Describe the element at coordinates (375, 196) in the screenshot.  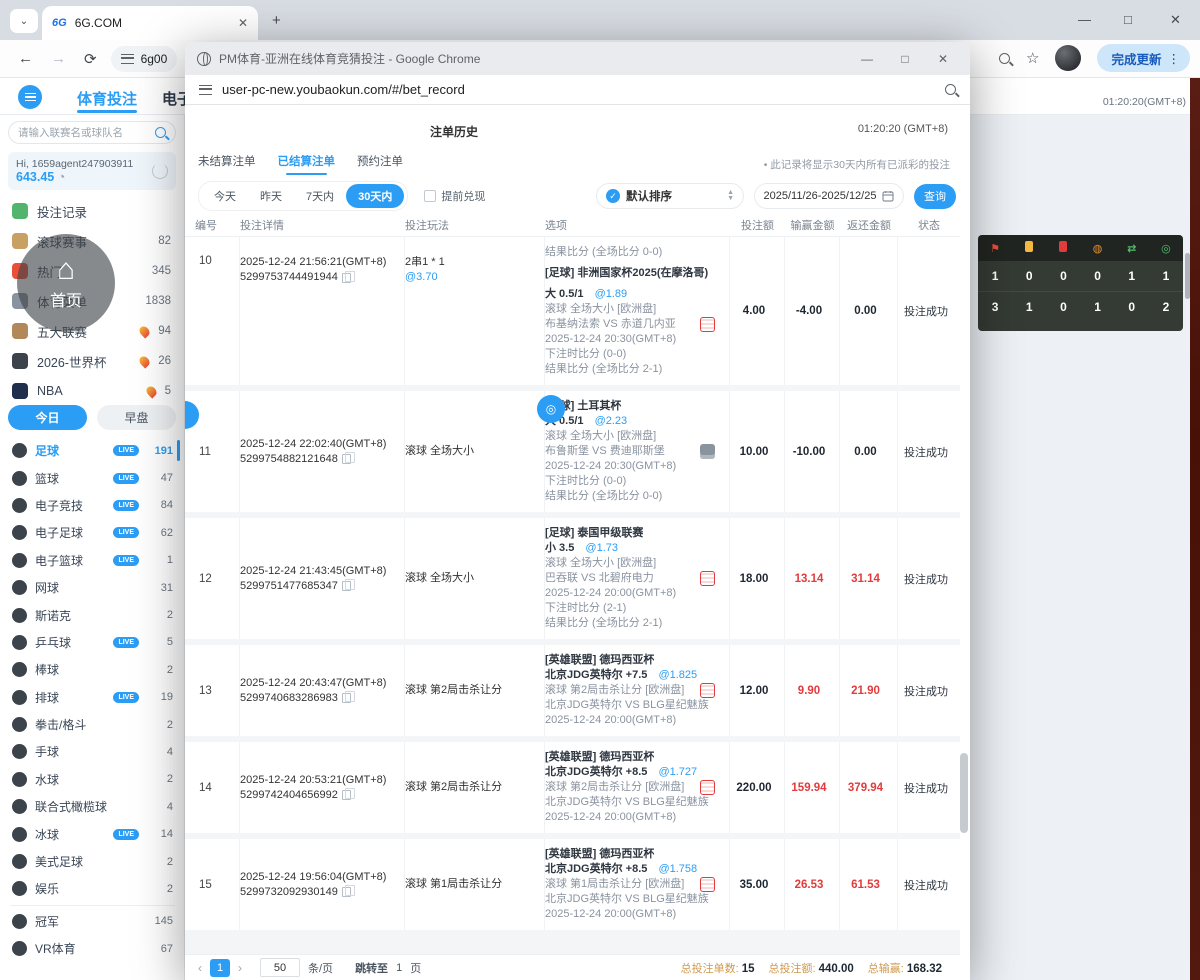
I see `filter-30天内: 30天内` at that location.